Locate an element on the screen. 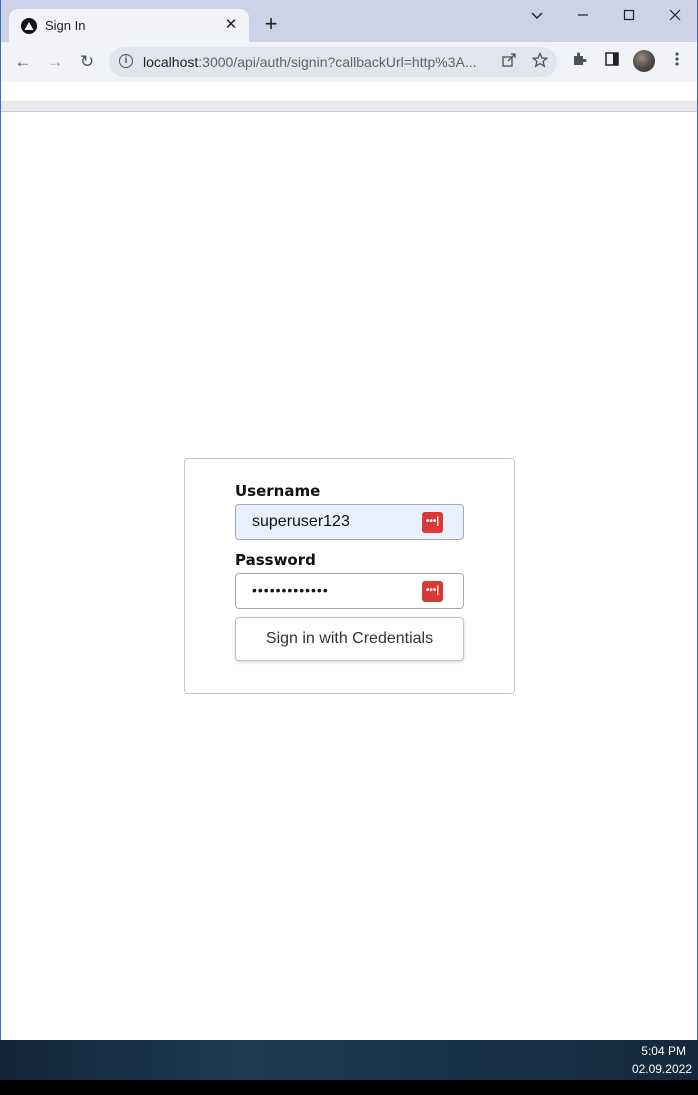 The height and width of the screenshot is (1095, 698). forward-button: → is located at coordinates (55, 62).